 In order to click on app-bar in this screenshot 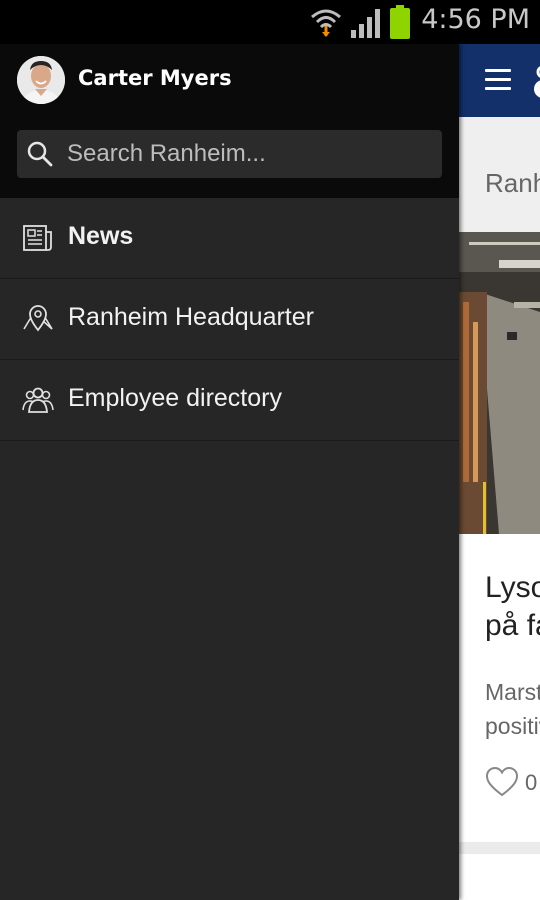, I will do `click(499, 80)`.